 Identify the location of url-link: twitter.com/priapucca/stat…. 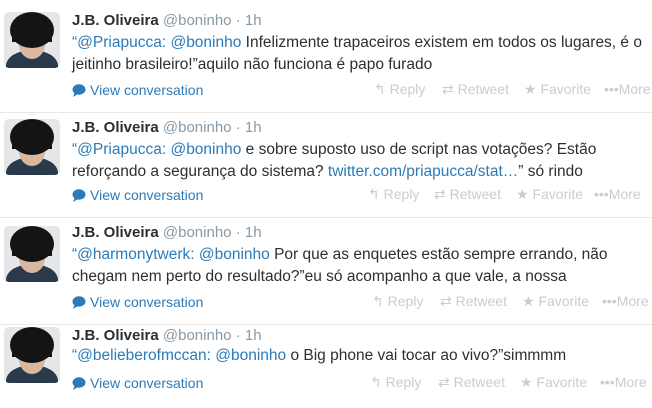
(423, 171).